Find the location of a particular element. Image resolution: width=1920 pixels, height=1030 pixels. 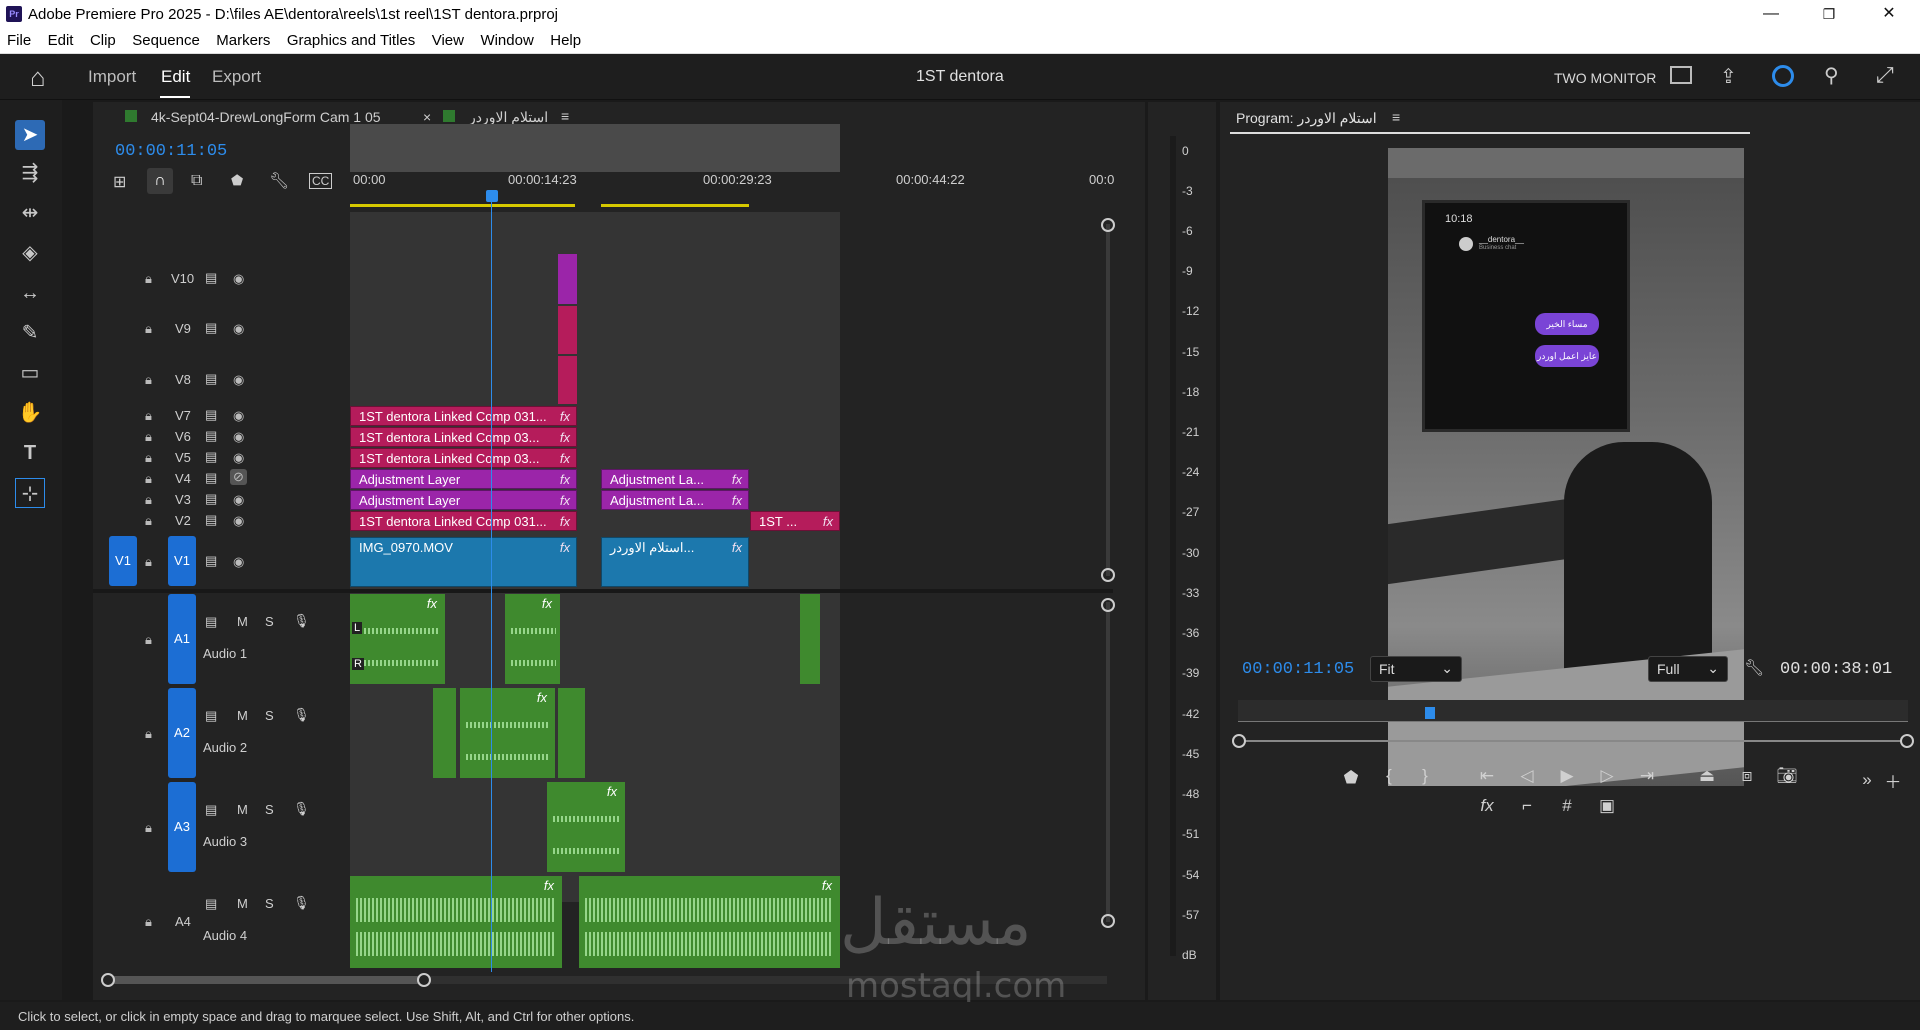

track-name: V6 is located at coordinates (183, 436).